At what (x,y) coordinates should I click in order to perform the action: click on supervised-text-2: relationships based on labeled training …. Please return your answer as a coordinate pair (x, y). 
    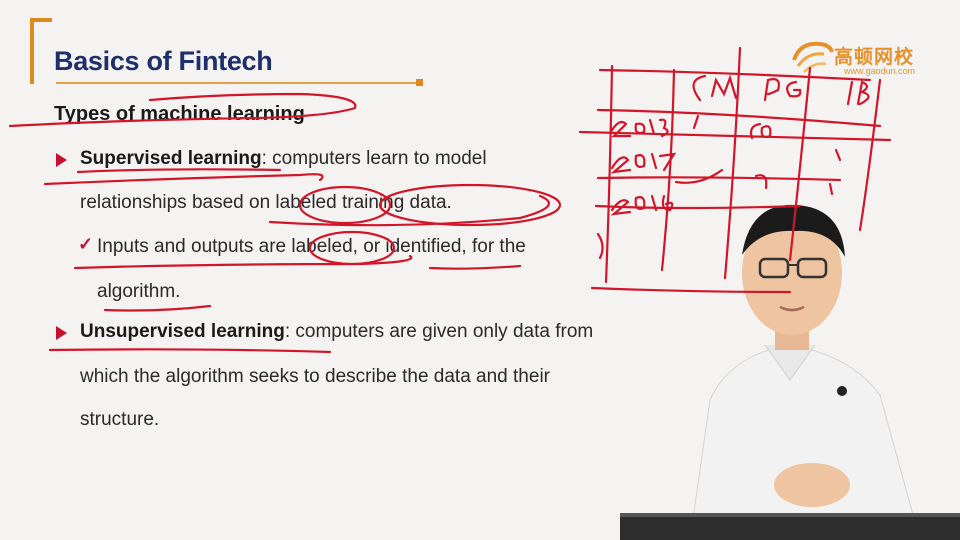
    Looking at the image, I should click on (266, 202).